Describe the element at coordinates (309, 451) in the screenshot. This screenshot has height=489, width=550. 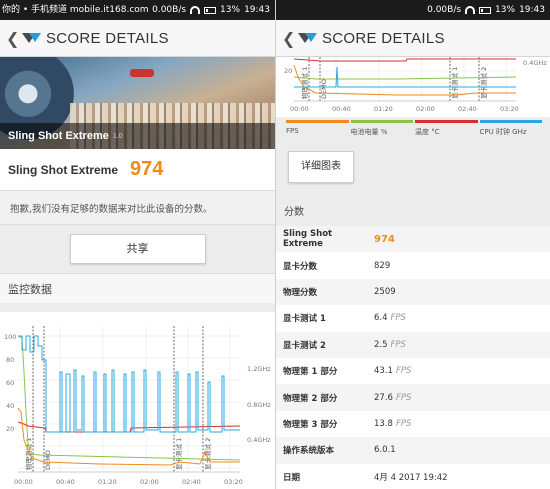
I see `row-key: 操作系统版本` at that location.